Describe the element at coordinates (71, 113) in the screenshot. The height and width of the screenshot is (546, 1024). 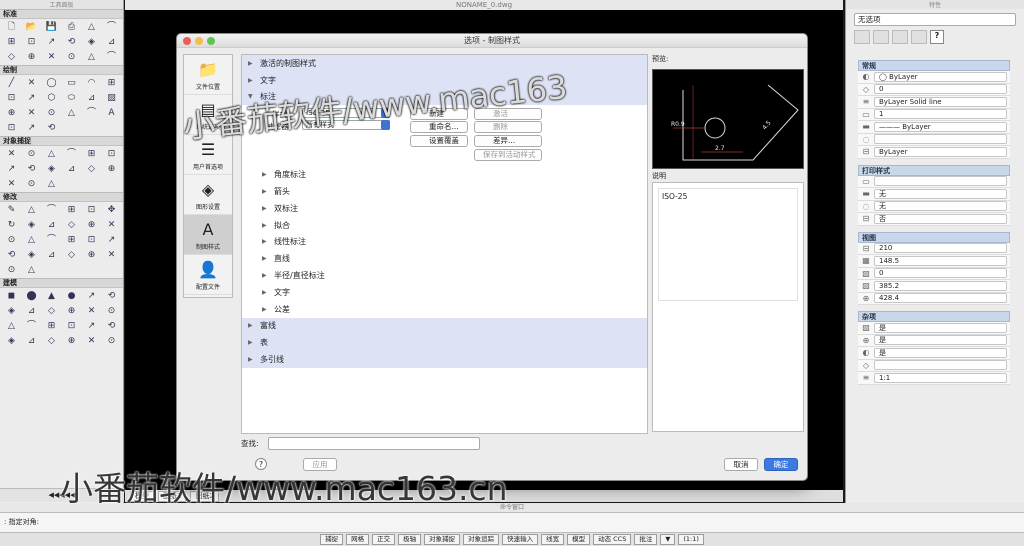
I see `region-icon: △` at that location.